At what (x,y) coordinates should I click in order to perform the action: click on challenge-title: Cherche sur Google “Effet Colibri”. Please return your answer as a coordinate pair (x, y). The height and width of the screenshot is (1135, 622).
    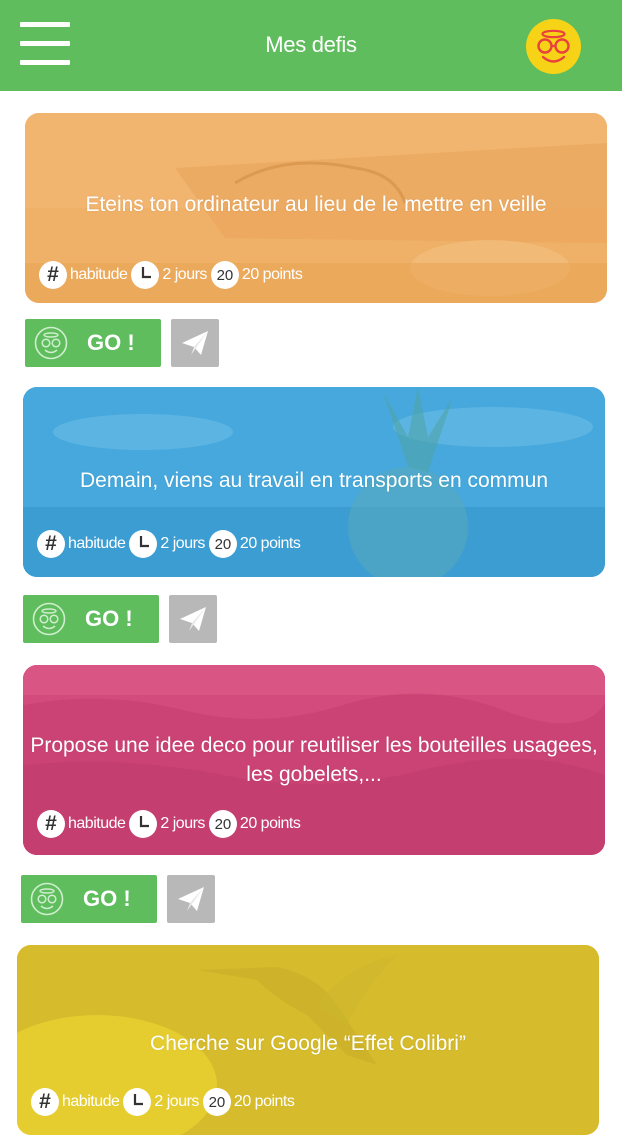
    Looking at the image, I should click on (308, 1043).